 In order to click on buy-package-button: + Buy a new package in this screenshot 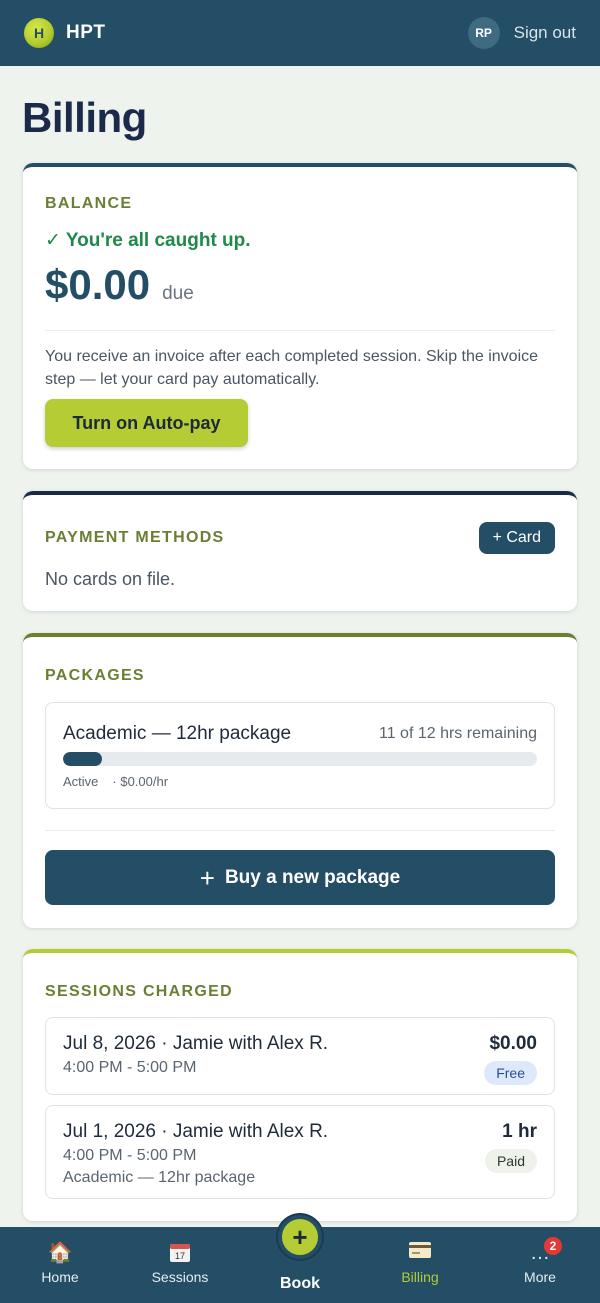, I will do `click(300, 877)`.